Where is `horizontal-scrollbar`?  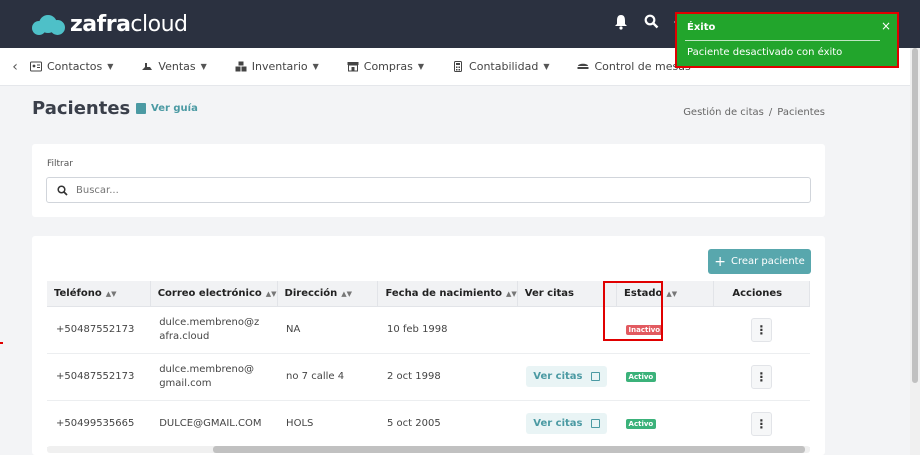
horizontal-scrollbar is located at coordinates (428, 449).